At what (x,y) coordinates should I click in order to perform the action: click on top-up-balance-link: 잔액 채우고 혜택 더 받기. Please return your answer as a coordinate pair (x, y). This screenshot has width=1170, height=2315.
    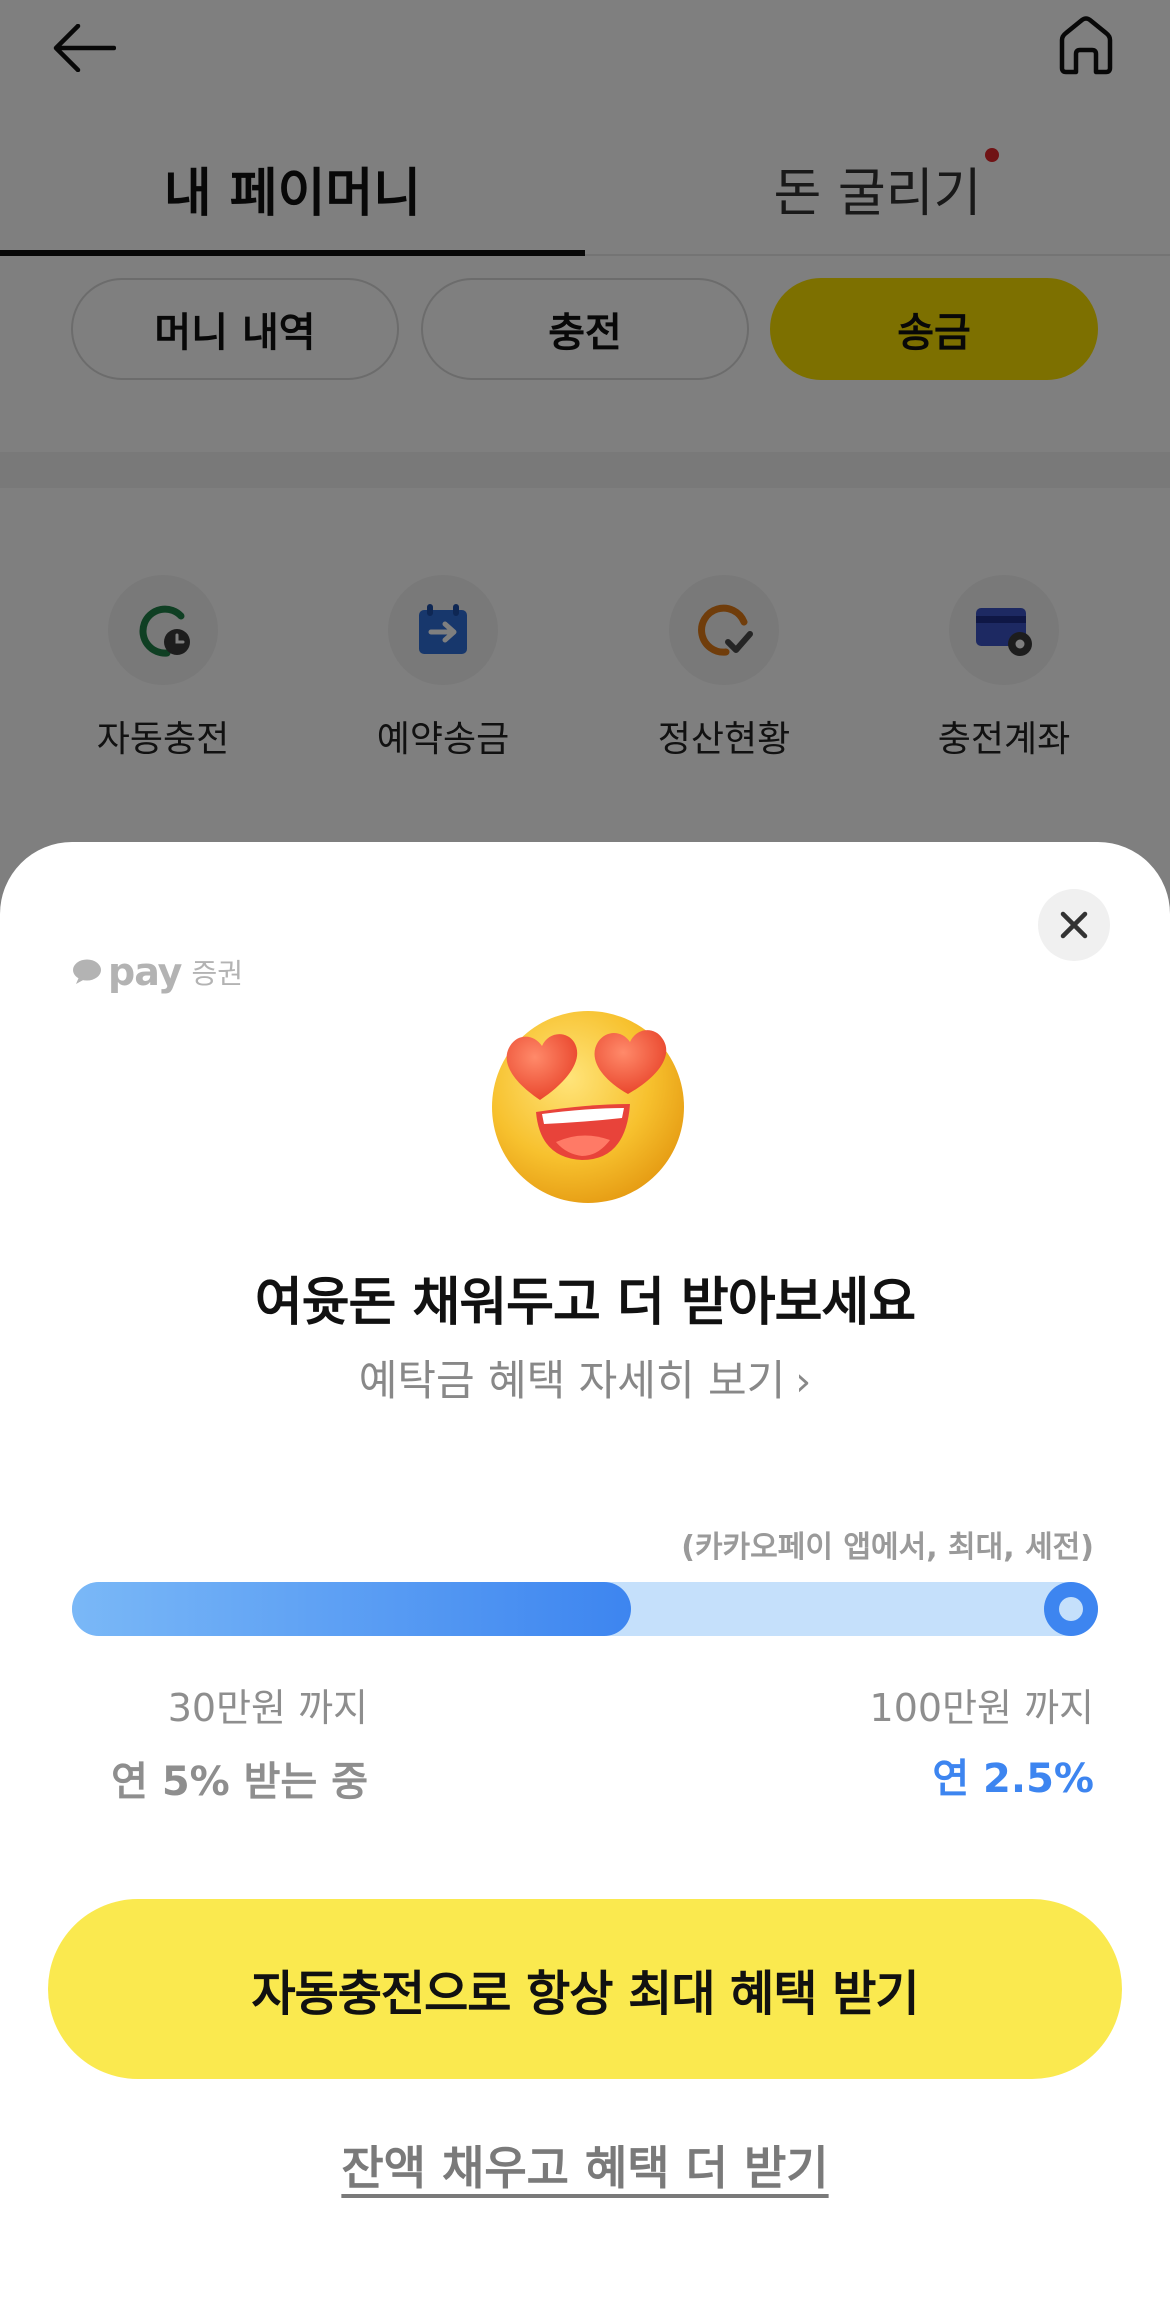
    Looking at the image, I should click on (585, 2165).